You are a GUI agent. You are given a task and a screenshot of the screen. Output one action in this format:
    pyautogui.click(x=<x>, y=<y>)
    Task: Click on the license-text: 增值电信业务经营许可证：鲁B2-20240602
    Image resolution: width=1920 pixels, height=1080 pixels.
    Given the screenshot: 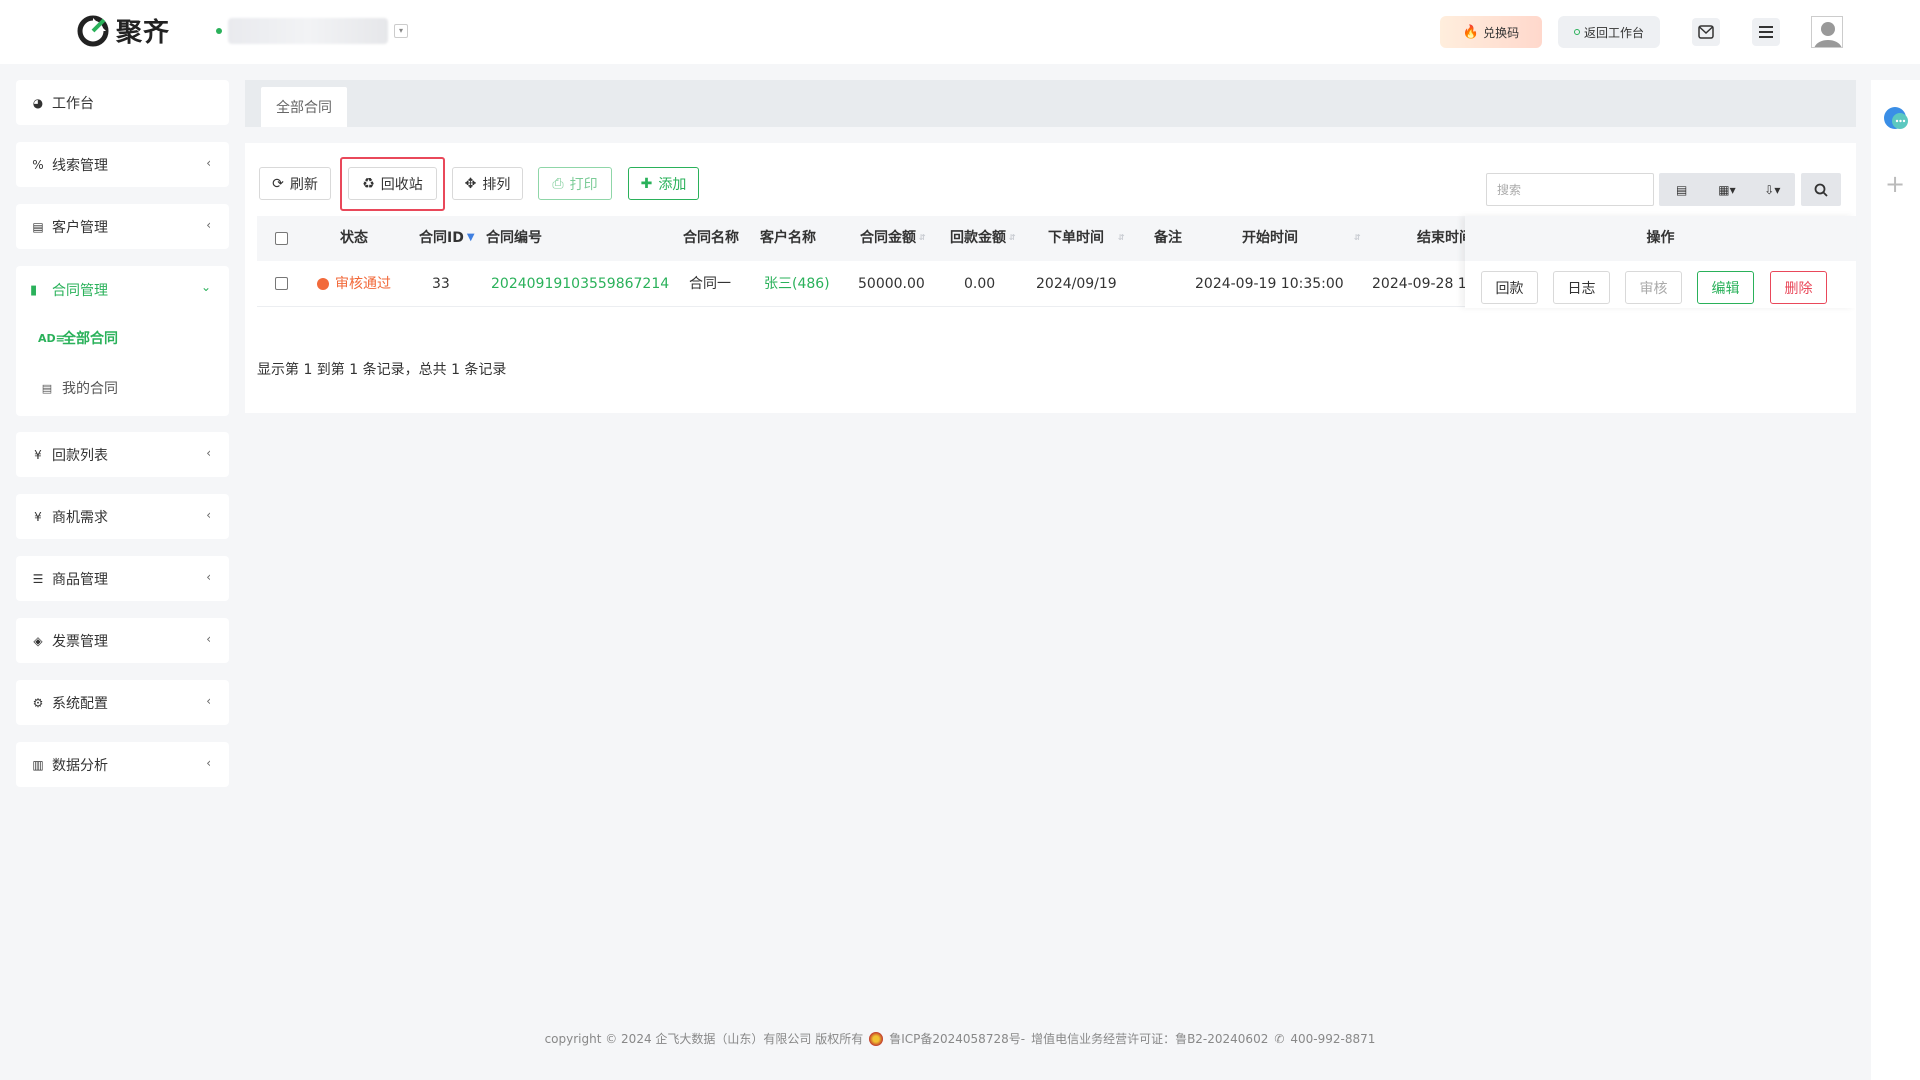 What is the action you would take?
    pyautogui.click(x=1150, y=1039)
    